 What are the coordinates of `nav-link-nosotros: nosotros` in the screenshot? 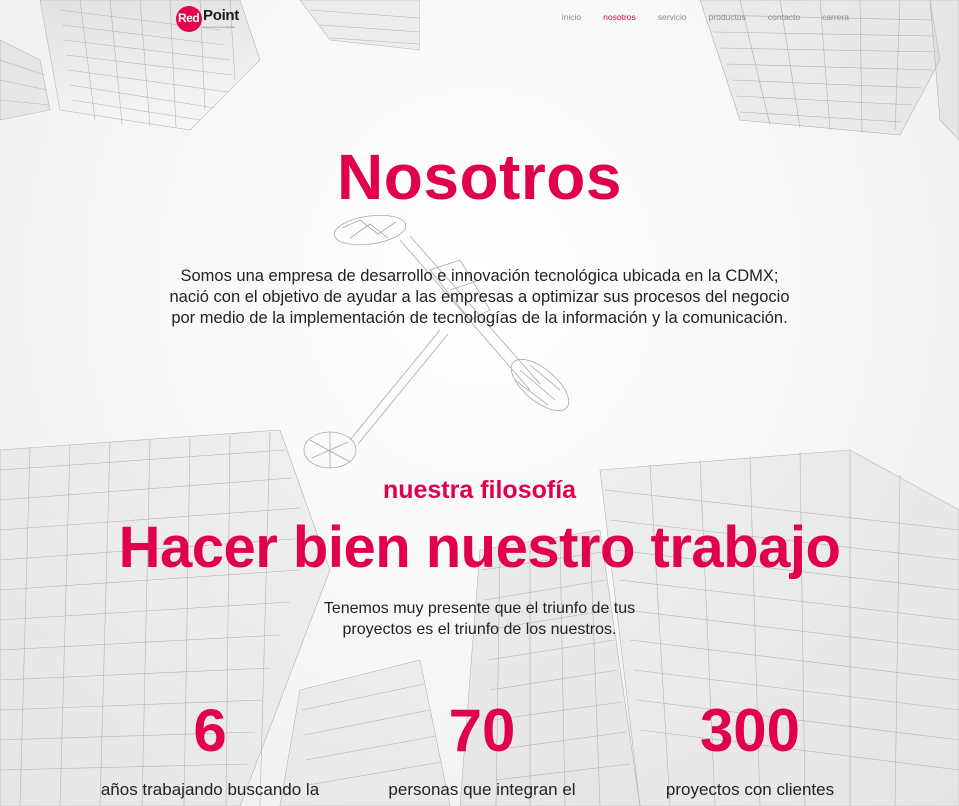 It's located at (619, 17).